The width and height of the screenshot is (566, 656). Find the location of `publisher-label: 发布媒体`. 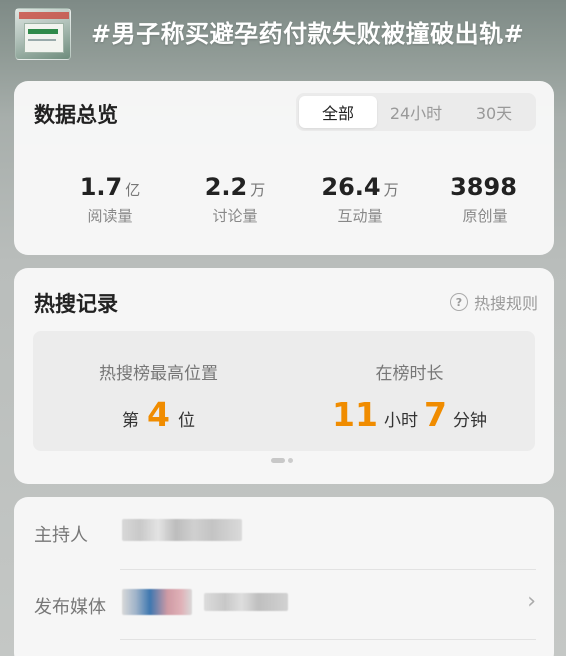

publisher-label: 发布媒体 is located at coordinates (70, 607).